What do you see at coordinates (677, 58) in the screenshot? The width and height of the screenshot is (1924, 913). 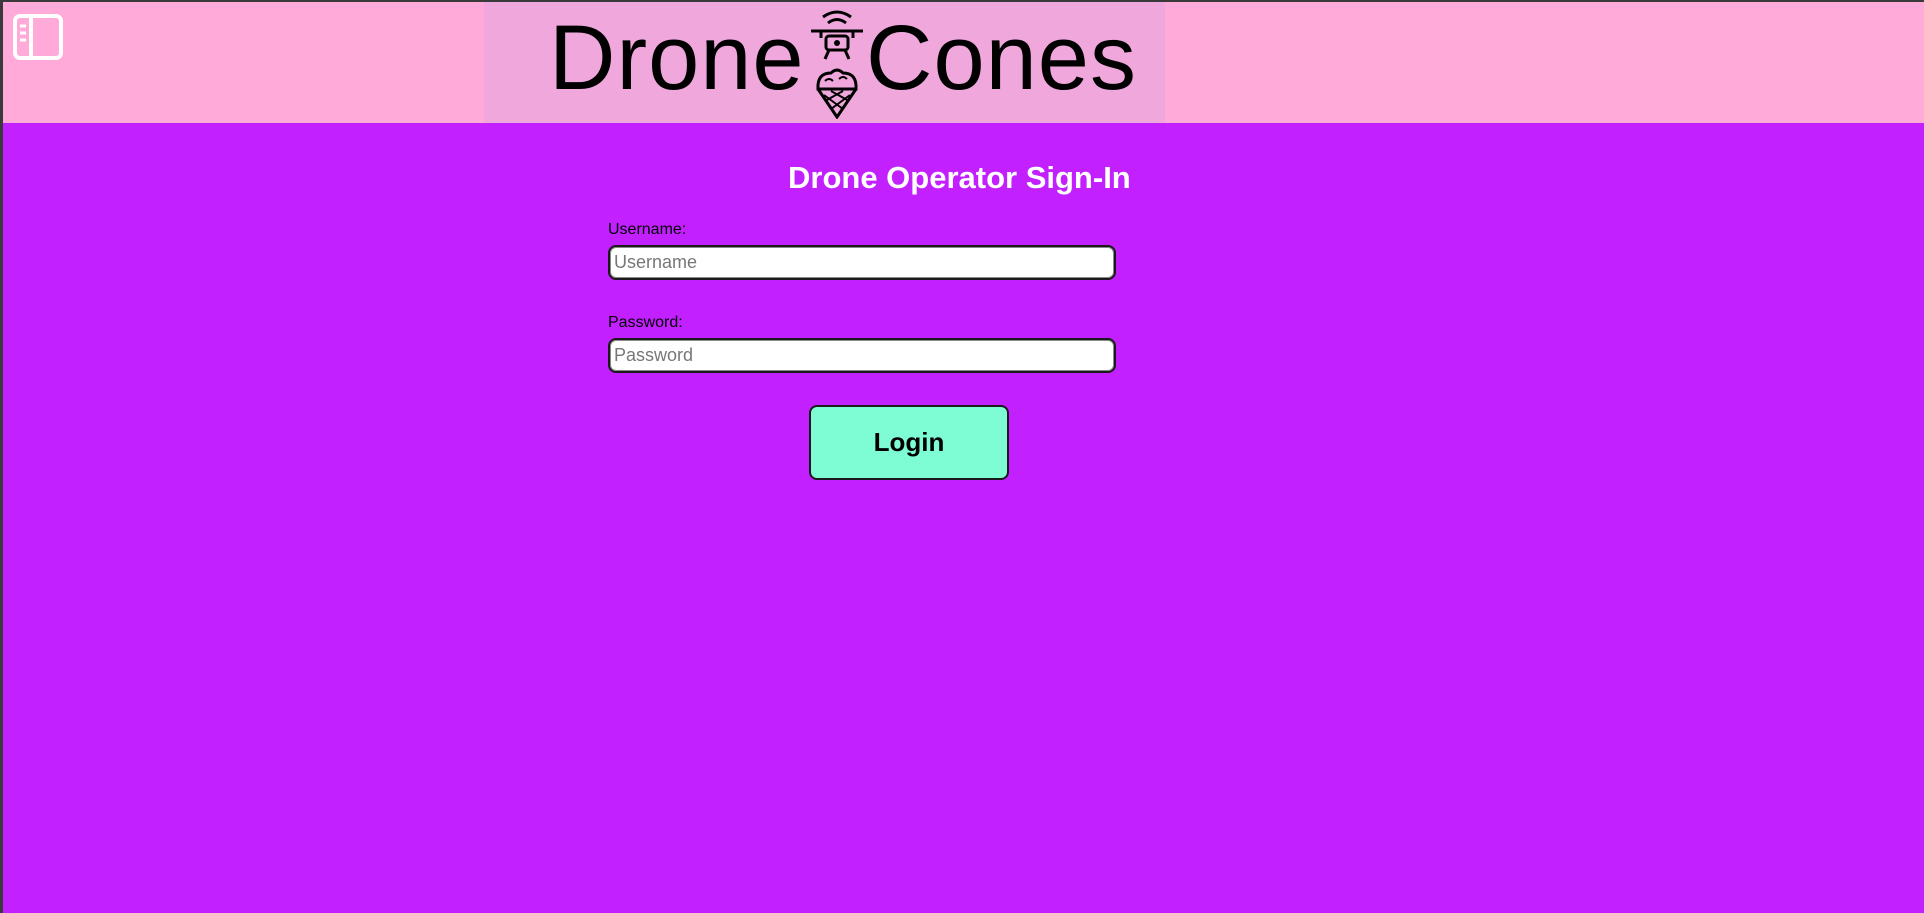 I see `logo-text-drone: Drone` at bounding box center [677, 58].